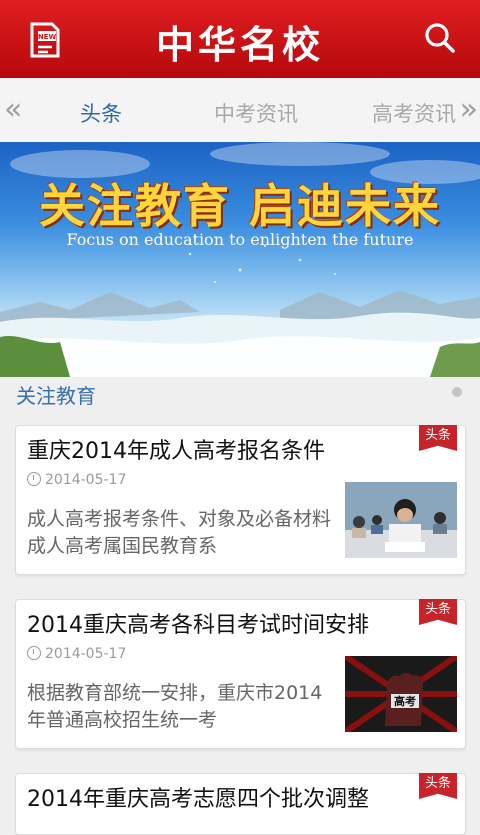 The width and height of the screenshot is (480, 835). Describe the element at coordinates (175, 706) in the screenshot. I see `article-summary: 根据教育部统一安排，重庆市2014年普通高校招生统一考` at that location.